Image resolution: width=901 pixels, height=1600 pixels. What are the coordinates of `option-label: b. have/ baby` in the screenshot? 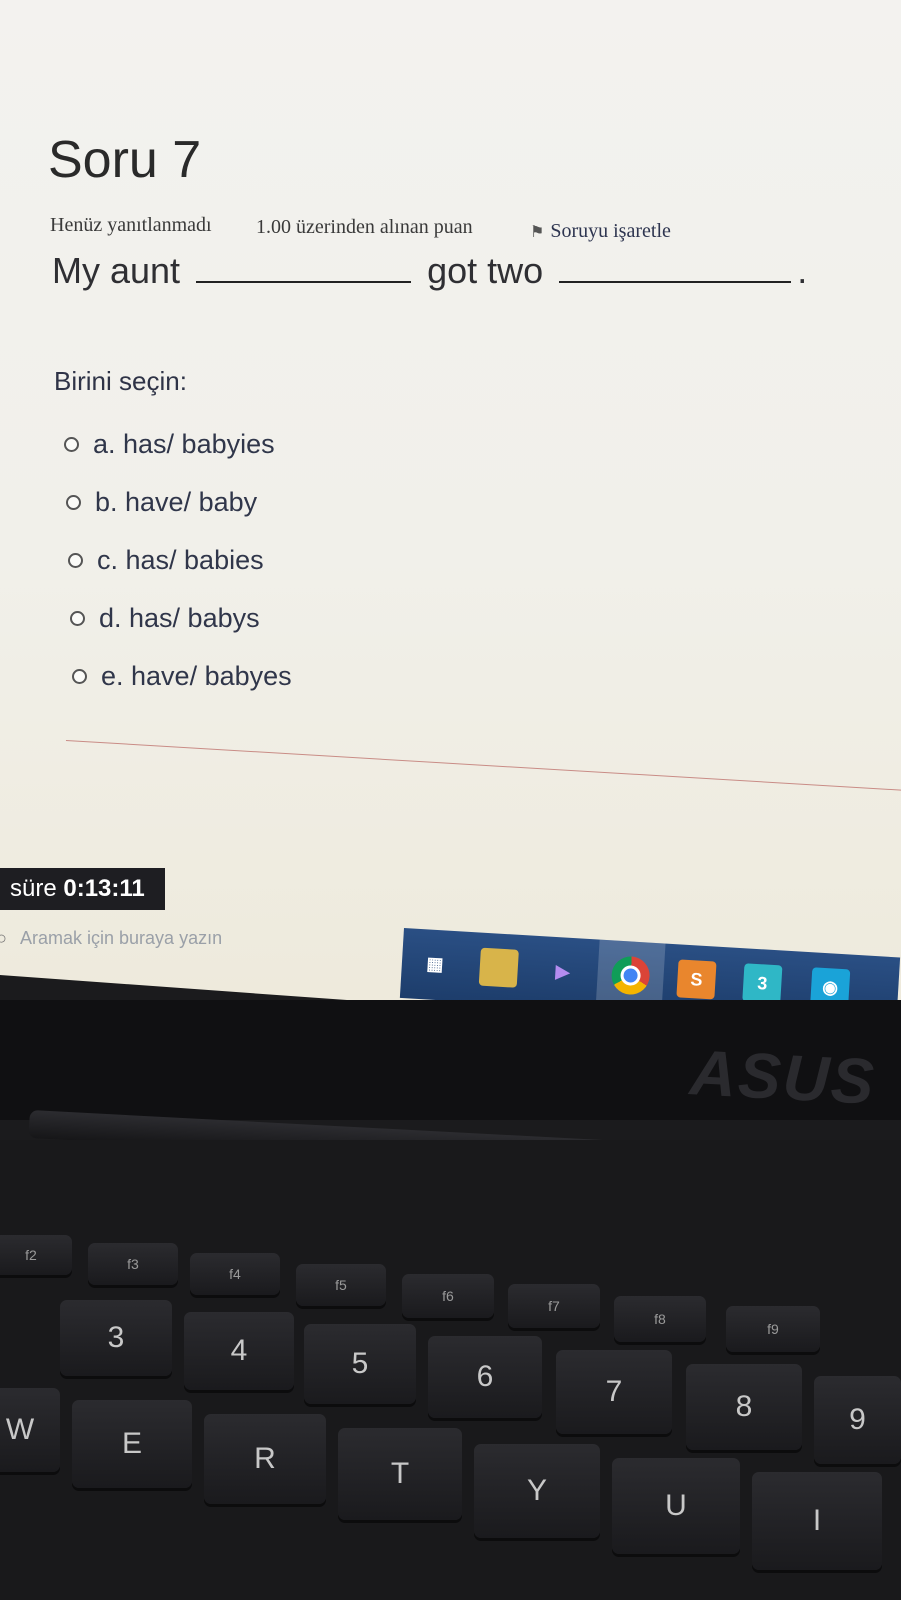 It's located at (176, 501).